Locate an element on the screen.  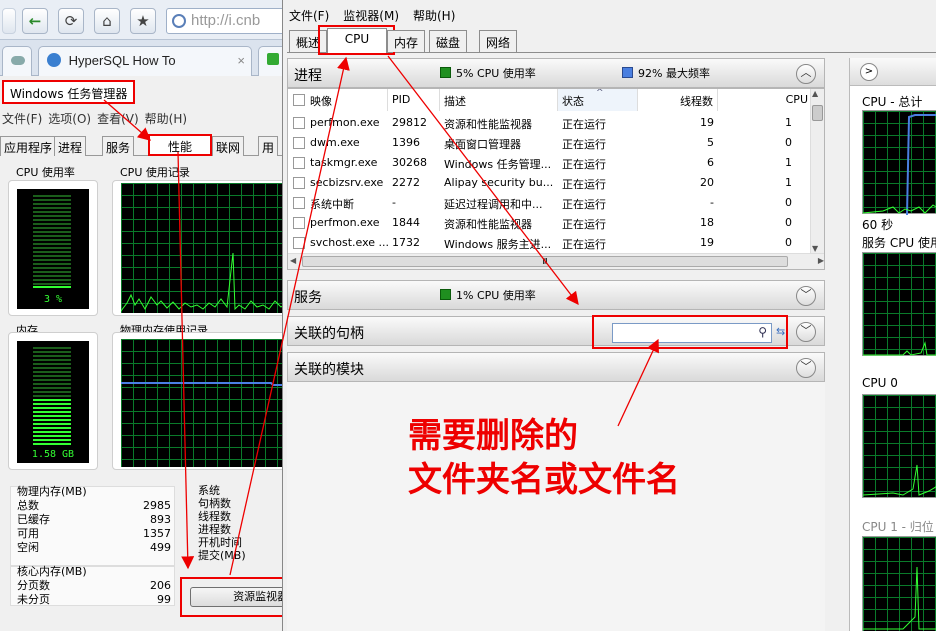
cell-threads: 5 is located at coordinates (710, 142).